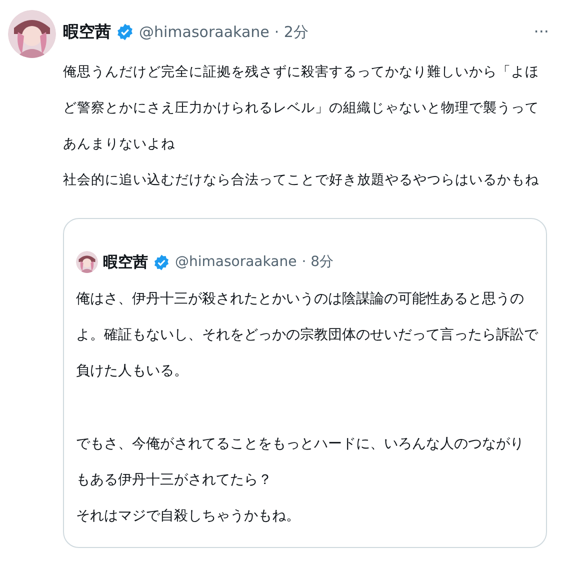 Image resolution: width=565 pixels, height=565 pixels. Describe the element at coordinates (301, 108) in the screenshot. I see `tweet-text: 俺思うんだけど完全に証拠を残さずに殺害するってかなり難しいから「よほど警察とかにさえ圧力かけられるレベル」の組織じゃないと物理で襲うってあんまりないよね` at that location.